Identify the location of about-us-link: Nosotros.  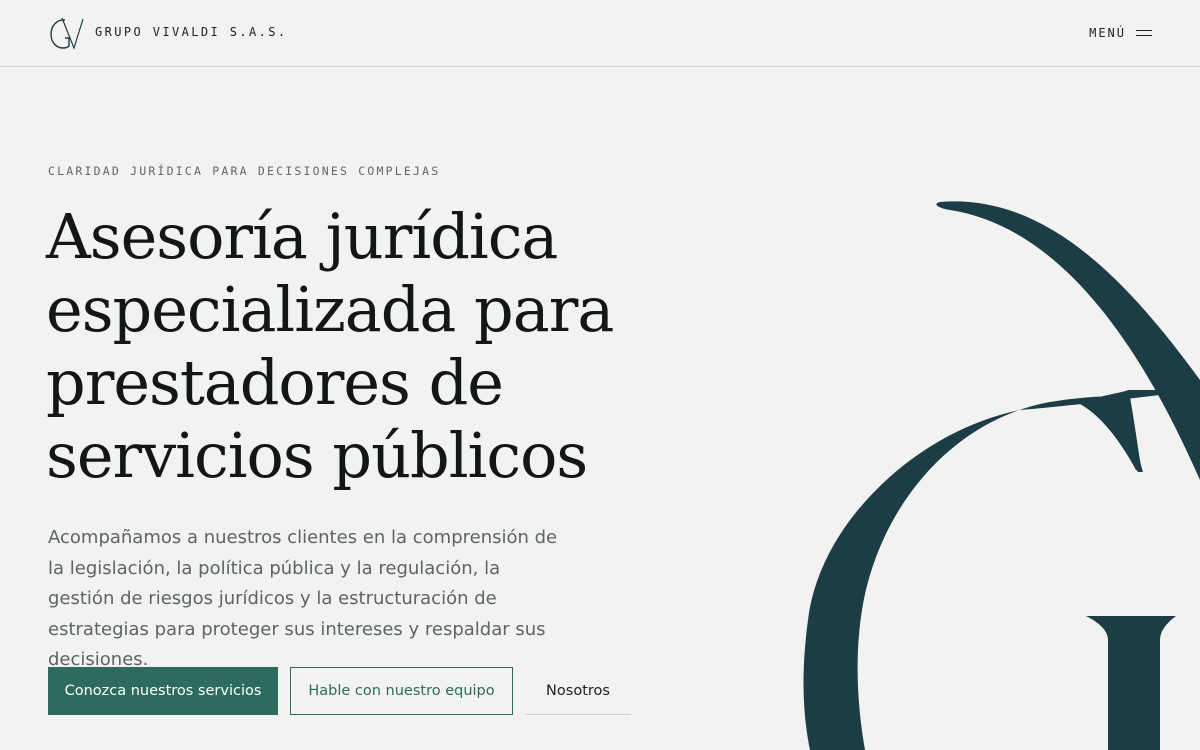
(578, 691).